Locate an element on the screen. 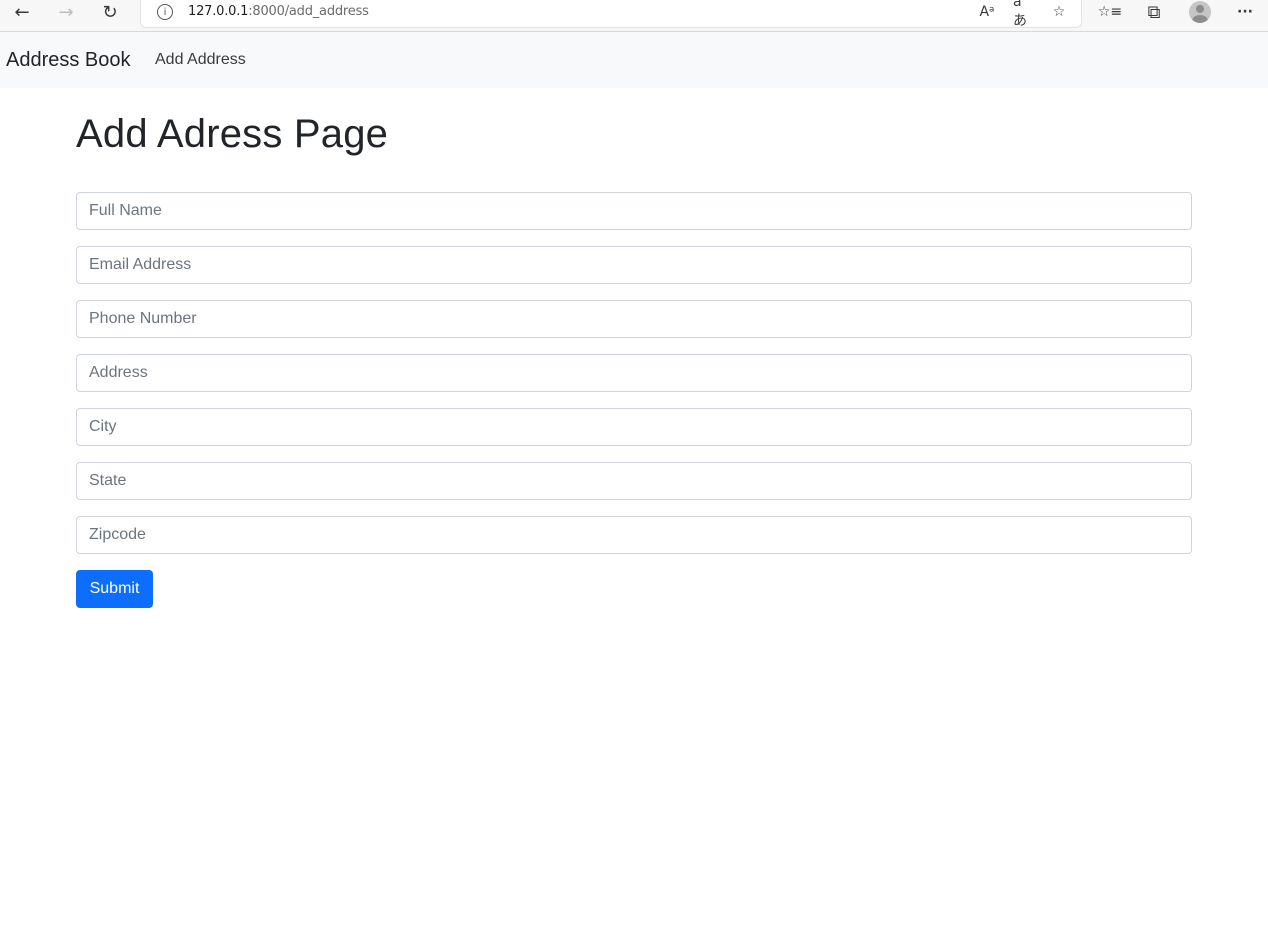 The image size is (1268, 940). favorites-icon: ☆≡ is located at coordinates (1110, 12).